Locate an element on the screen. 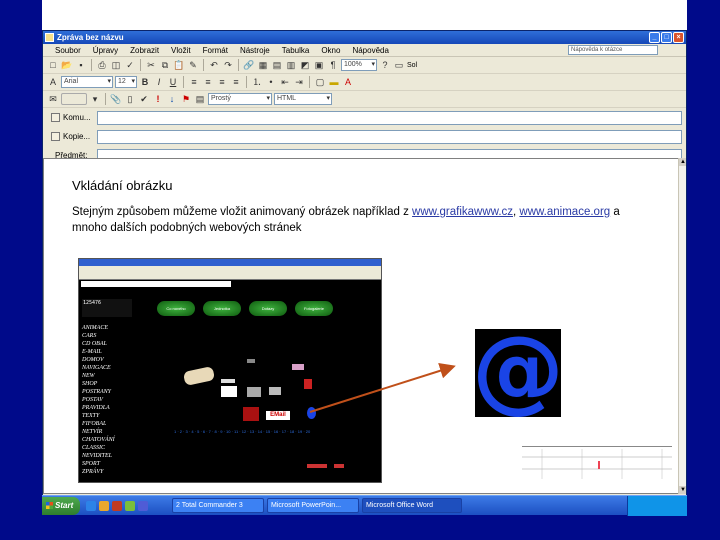 The image size is (720, 540). check-names-icon: ✔ is located at coordinates (144, 99).